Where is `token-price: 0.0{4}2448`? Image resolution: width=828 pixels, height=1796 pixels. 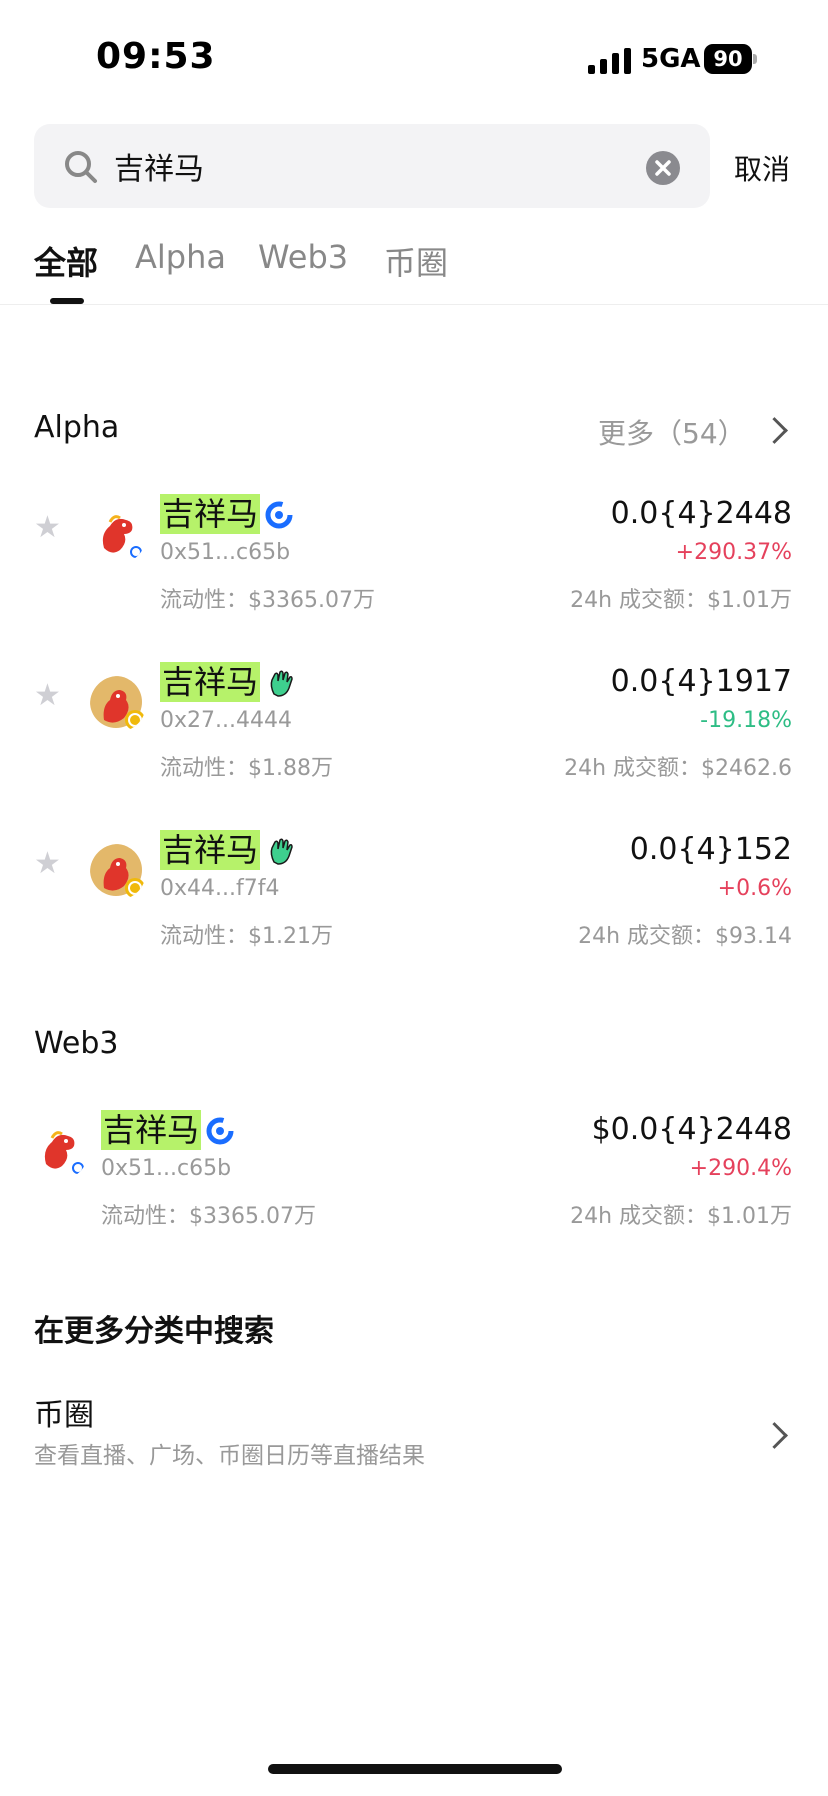 token-price: 0.0{4}2448 is located at coordinates (701, 513).